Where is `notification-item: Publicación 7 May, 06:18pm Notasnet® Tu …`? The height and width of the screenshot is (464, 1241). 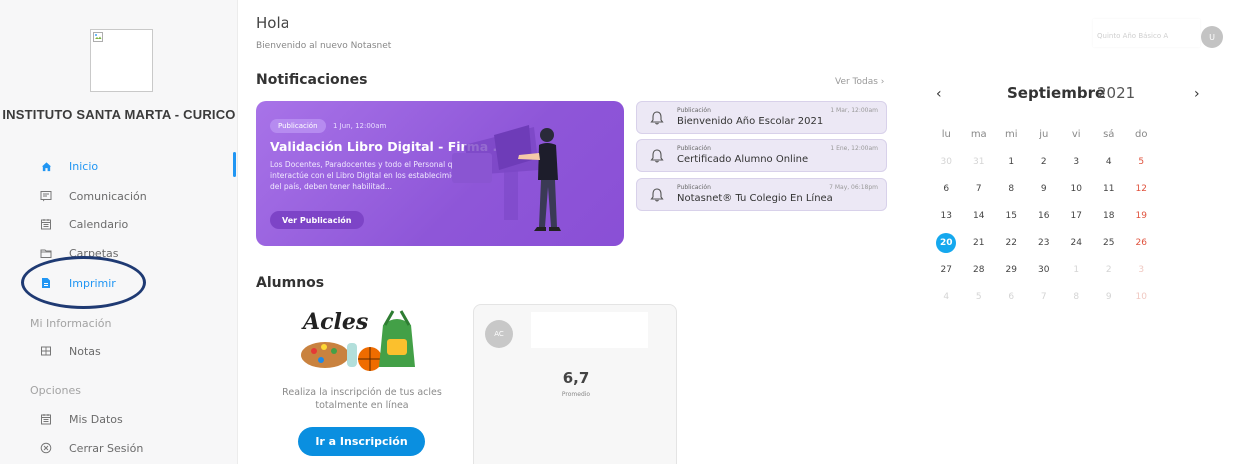 notification-item: Publicación 7 May, 06:18pm Notasnet® Tu … is located at coordinates (761, 194).